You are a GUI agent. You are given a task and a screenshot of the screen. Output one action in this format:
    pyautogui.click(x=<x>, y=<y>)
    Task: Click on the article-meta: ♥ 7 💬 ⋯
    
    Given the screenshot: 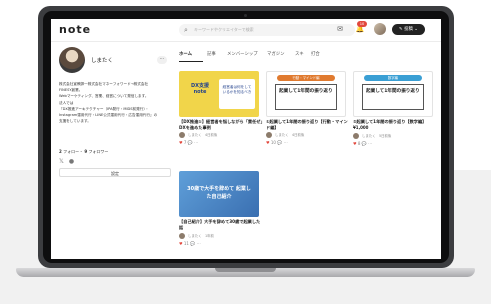 What is the action you would take?
    pyautogui.click(x=188, y=142)
    